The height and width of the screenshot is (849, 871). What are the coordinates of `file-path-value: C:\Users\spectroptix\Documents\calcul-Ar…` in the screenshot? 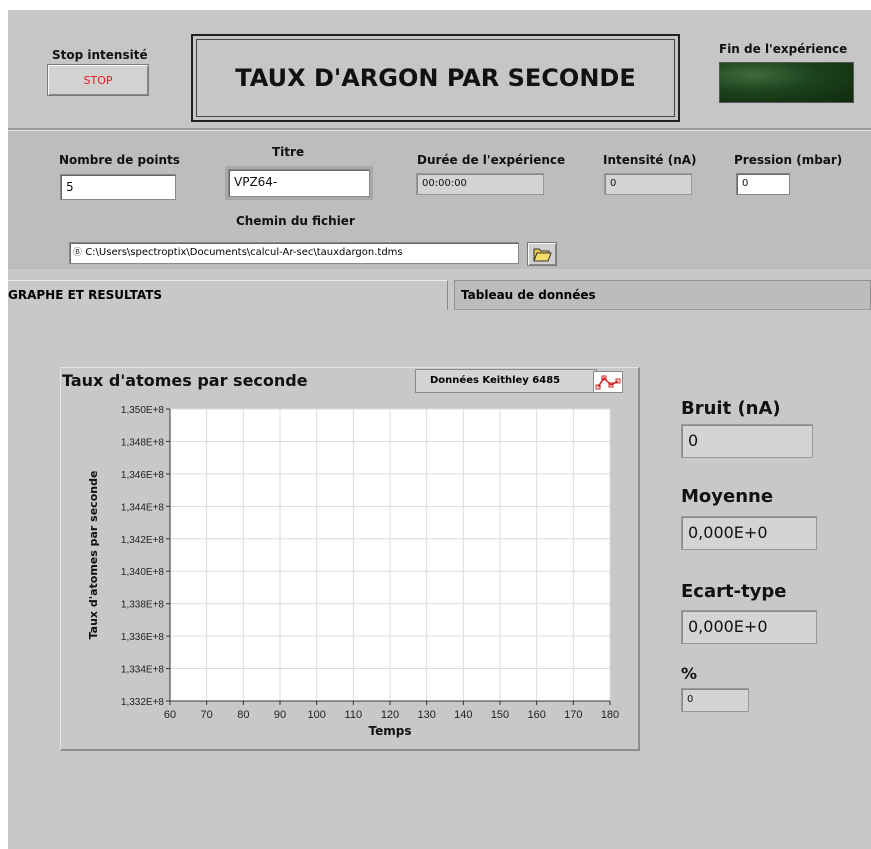 It's located at (244, 252).